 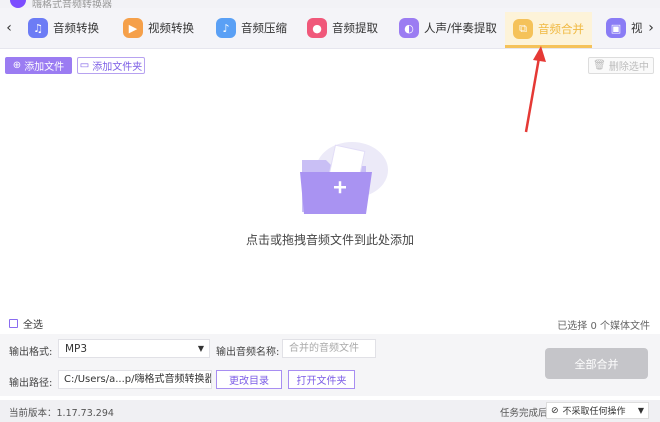 What do you see at coordinates (409, 28) in the screenshot?
I see `vocal-separation-icon: ◐` at bounding box center [409, 28].